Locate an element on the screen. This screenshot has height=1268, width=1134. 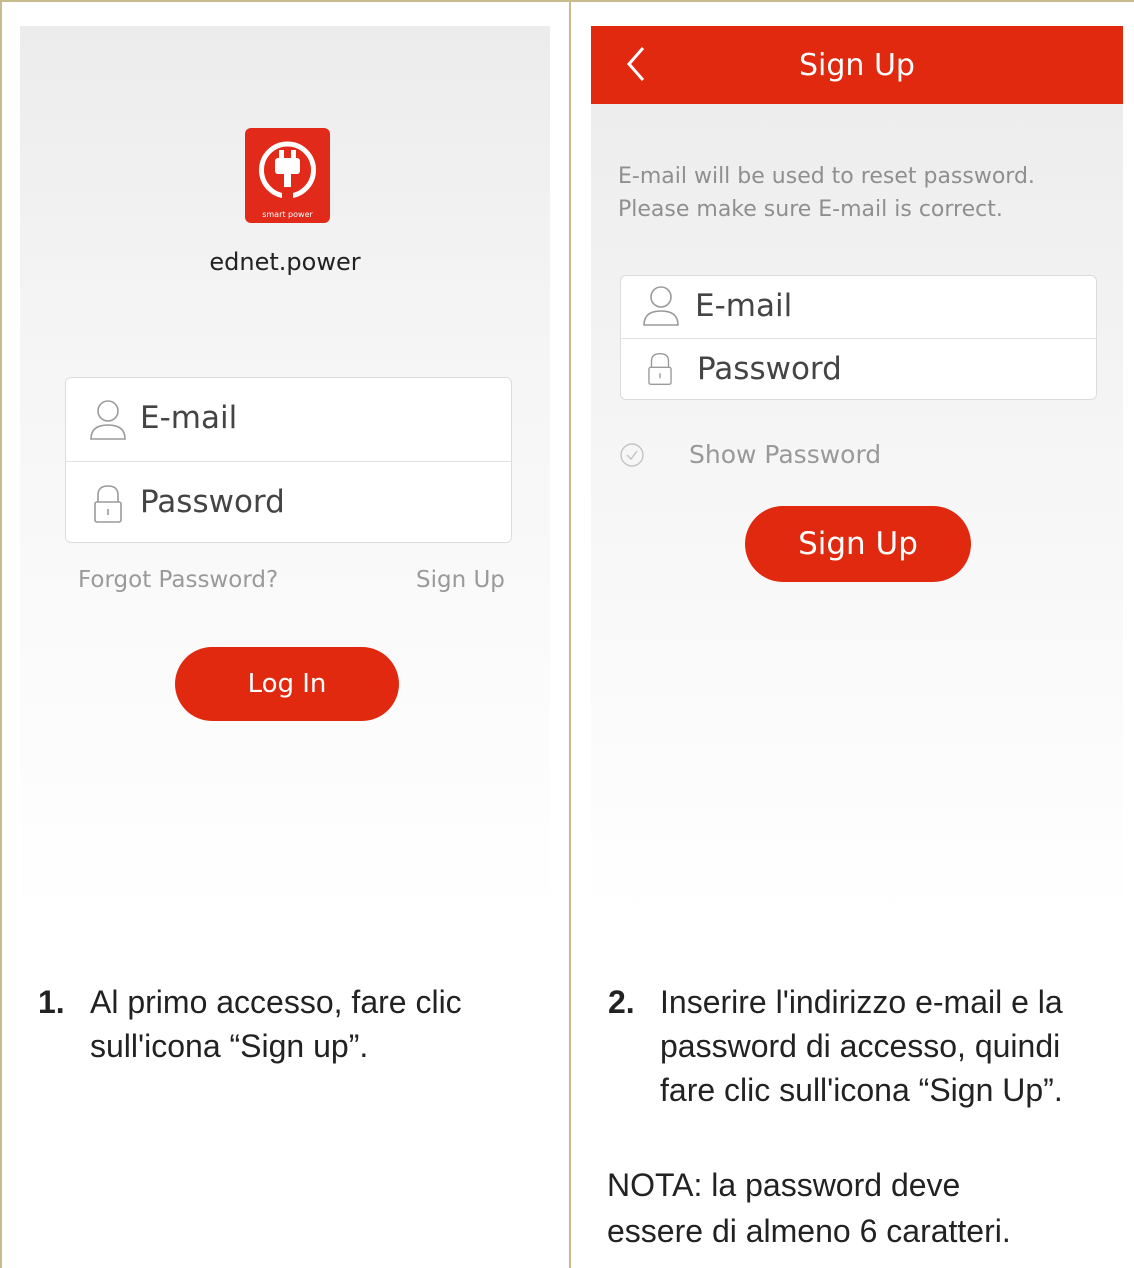
step-2-line: password di accesso, quindi is located at coordinates (860, 1046).